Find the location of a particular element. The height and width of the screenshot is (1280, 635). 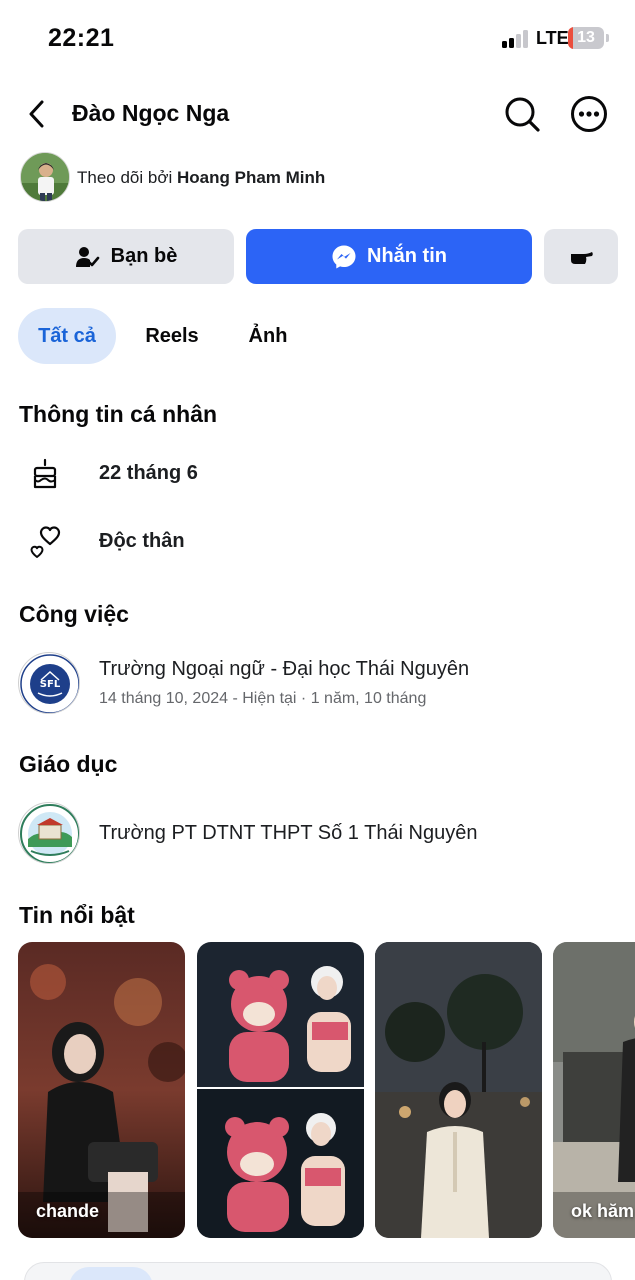

poke-hand-icon is located at coordinates (582, 257).